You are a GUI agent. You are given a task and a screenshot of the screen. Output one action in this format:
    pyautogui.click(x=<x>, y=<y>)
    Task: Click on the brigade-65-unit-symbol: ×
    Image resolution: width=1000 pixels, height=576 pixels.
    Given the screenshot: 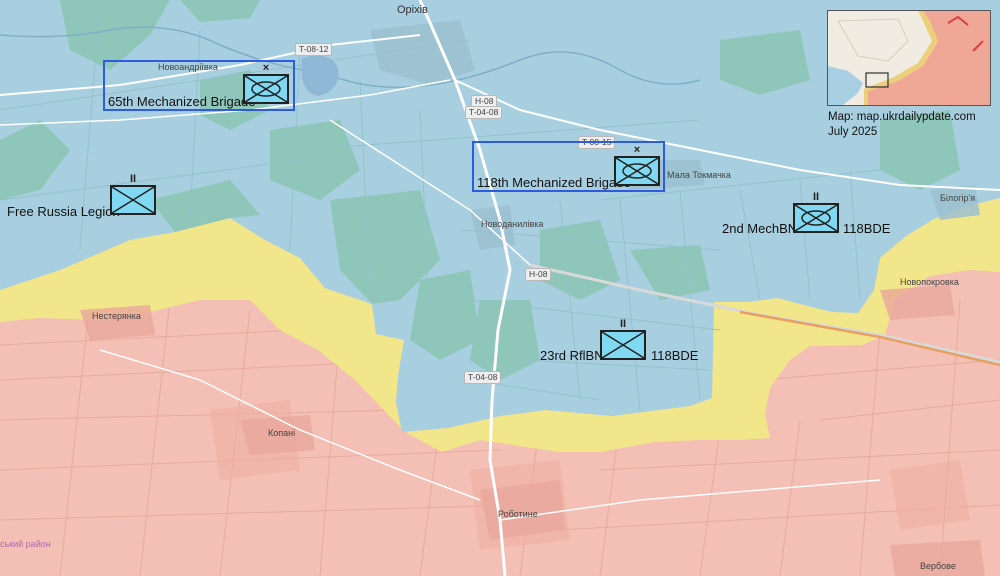 What is the action you would take?
    pyautogui.click(x=266, y=83)
    